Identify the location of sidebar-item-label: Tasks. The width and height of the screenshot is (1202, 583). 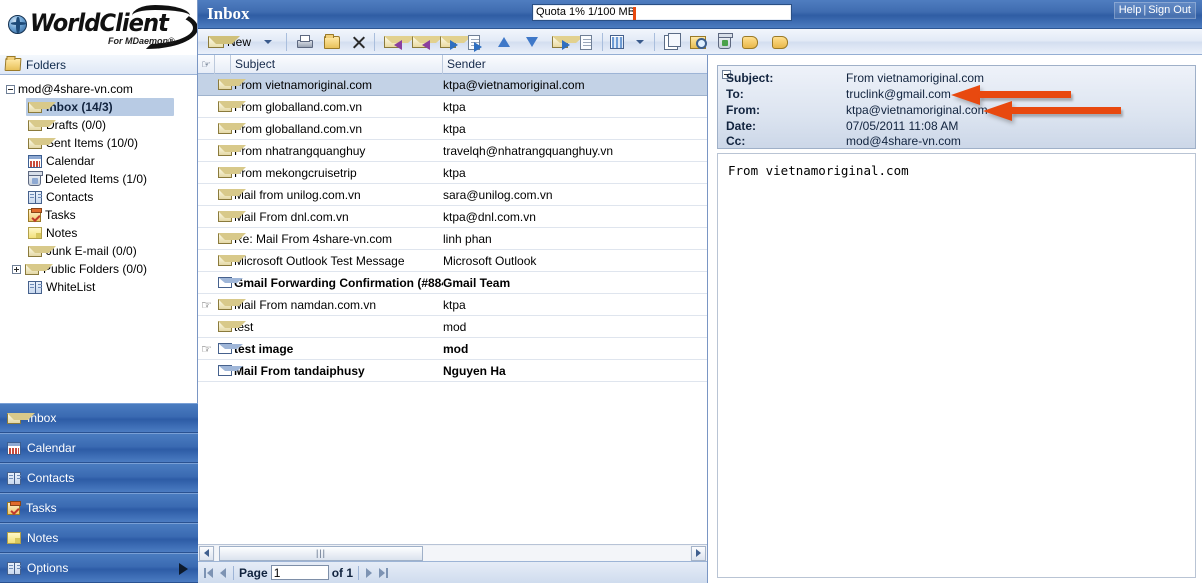
(60, 215).